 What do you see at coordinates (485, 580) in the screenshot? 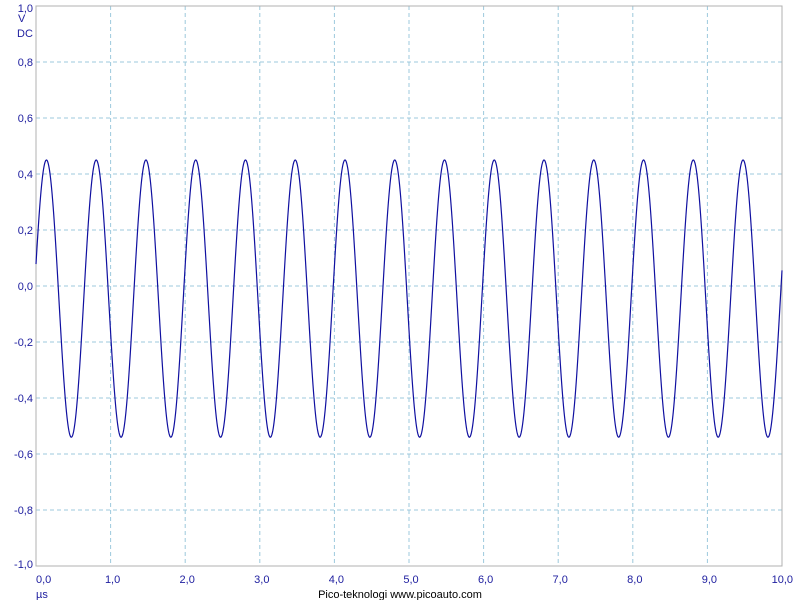
I see `x-tick-label: 6,0` at bounding box center [485, 580].